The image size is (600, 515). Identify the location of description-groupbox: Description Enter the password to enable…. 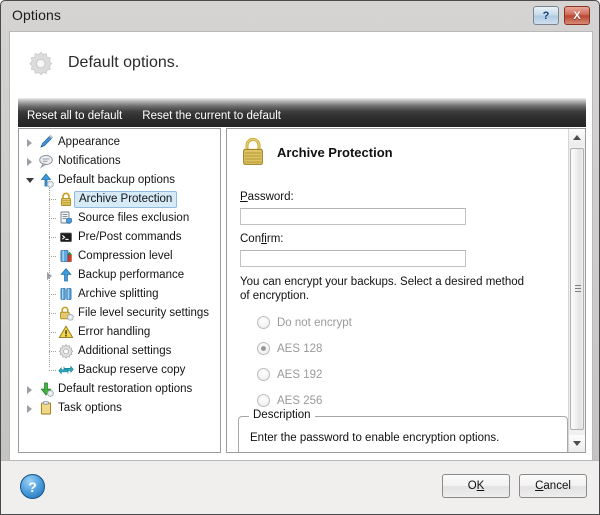
(403, 430).